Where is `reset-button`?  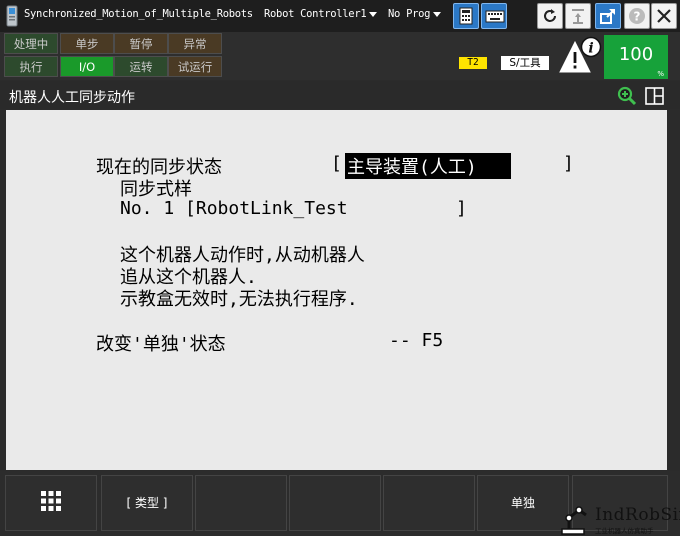
reset-button is located at coordinates (550, 16).